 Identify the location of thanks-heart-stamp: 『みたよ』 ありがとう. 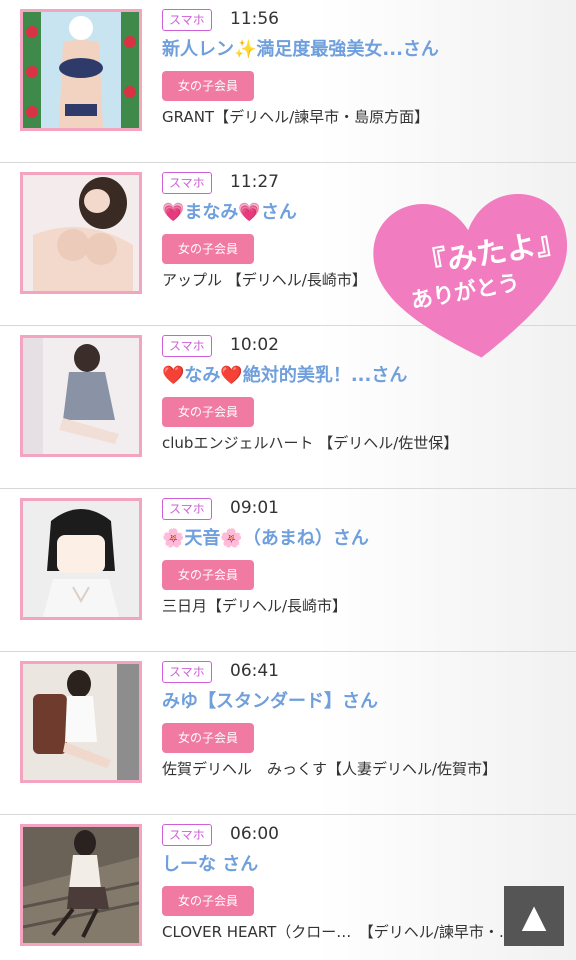
(473, 276).